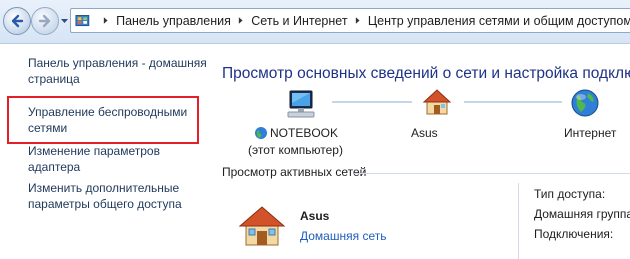 Image resolution: width=630 pixels, height=259 pixels. Describe the element at coordinates (295, 150) in the screenshot. I see `computer-subtitle: (этот компьютер)` at that location.